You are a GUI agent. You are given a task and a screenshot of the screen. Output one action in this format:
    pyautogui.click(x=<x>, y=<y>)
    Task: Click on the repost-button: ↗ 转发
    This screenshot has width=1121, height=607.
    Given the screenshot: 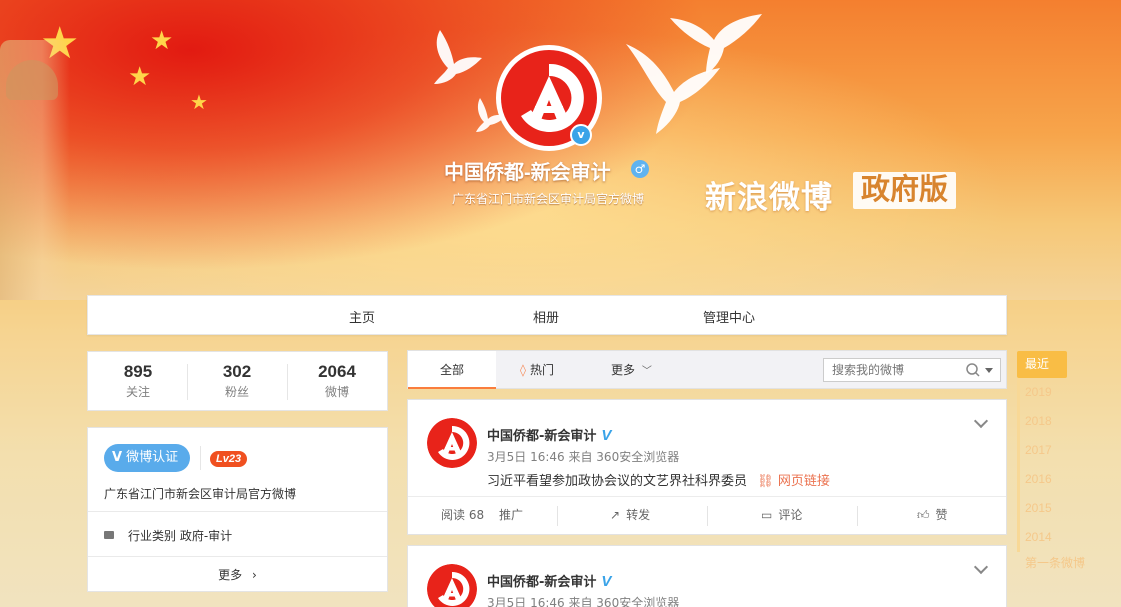 What is the action you would take?
    pyautogui.click(x=630, y=516)
    